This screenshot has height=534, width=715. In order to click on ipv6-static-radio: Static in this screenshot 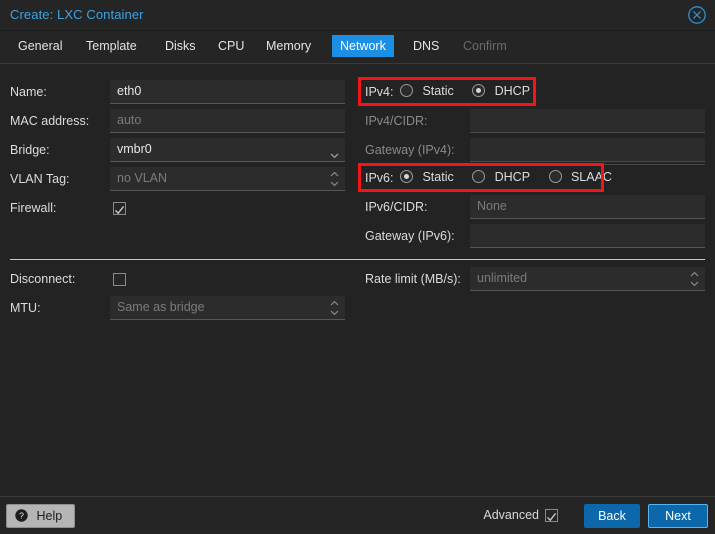, I will do `click(427, 177)`.